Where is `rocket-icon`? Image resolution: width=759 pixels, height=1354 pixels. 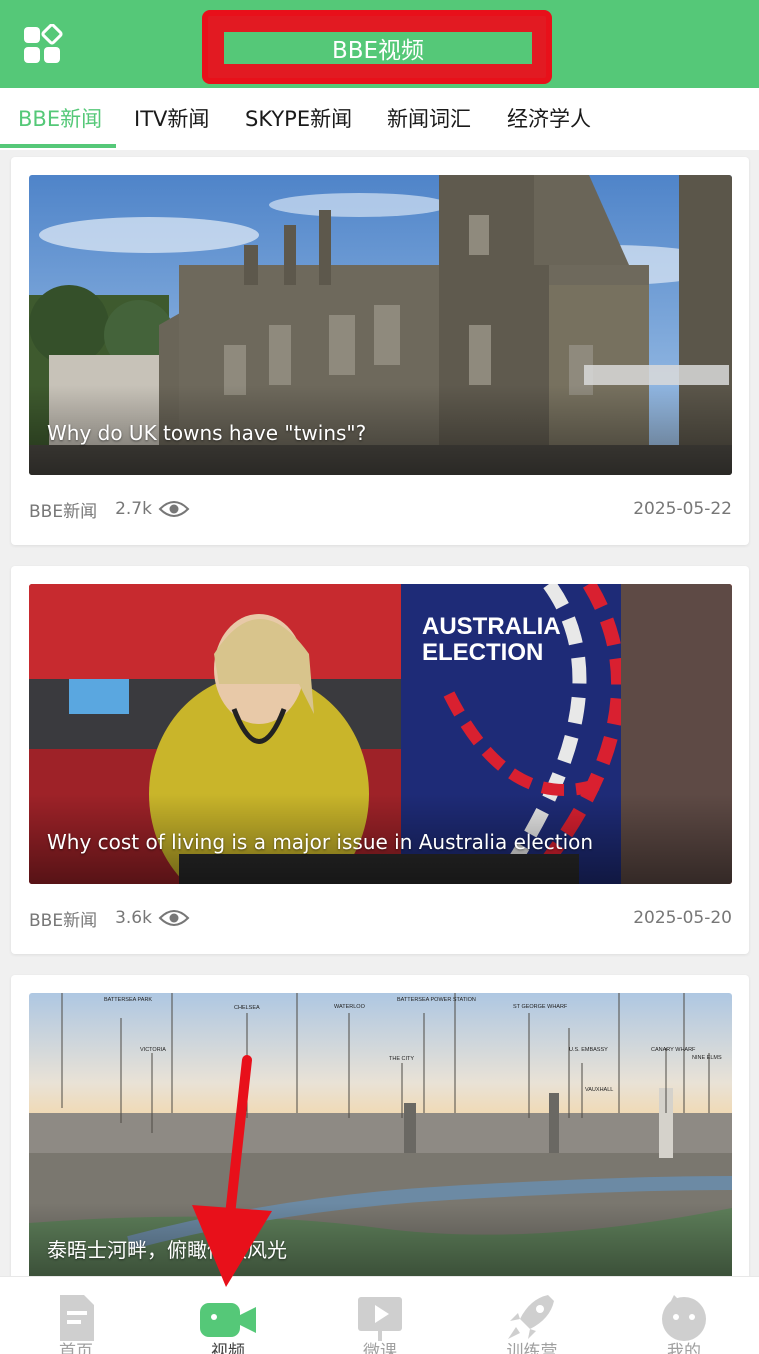
rocket-icon is located at coordinates (531, 1317).